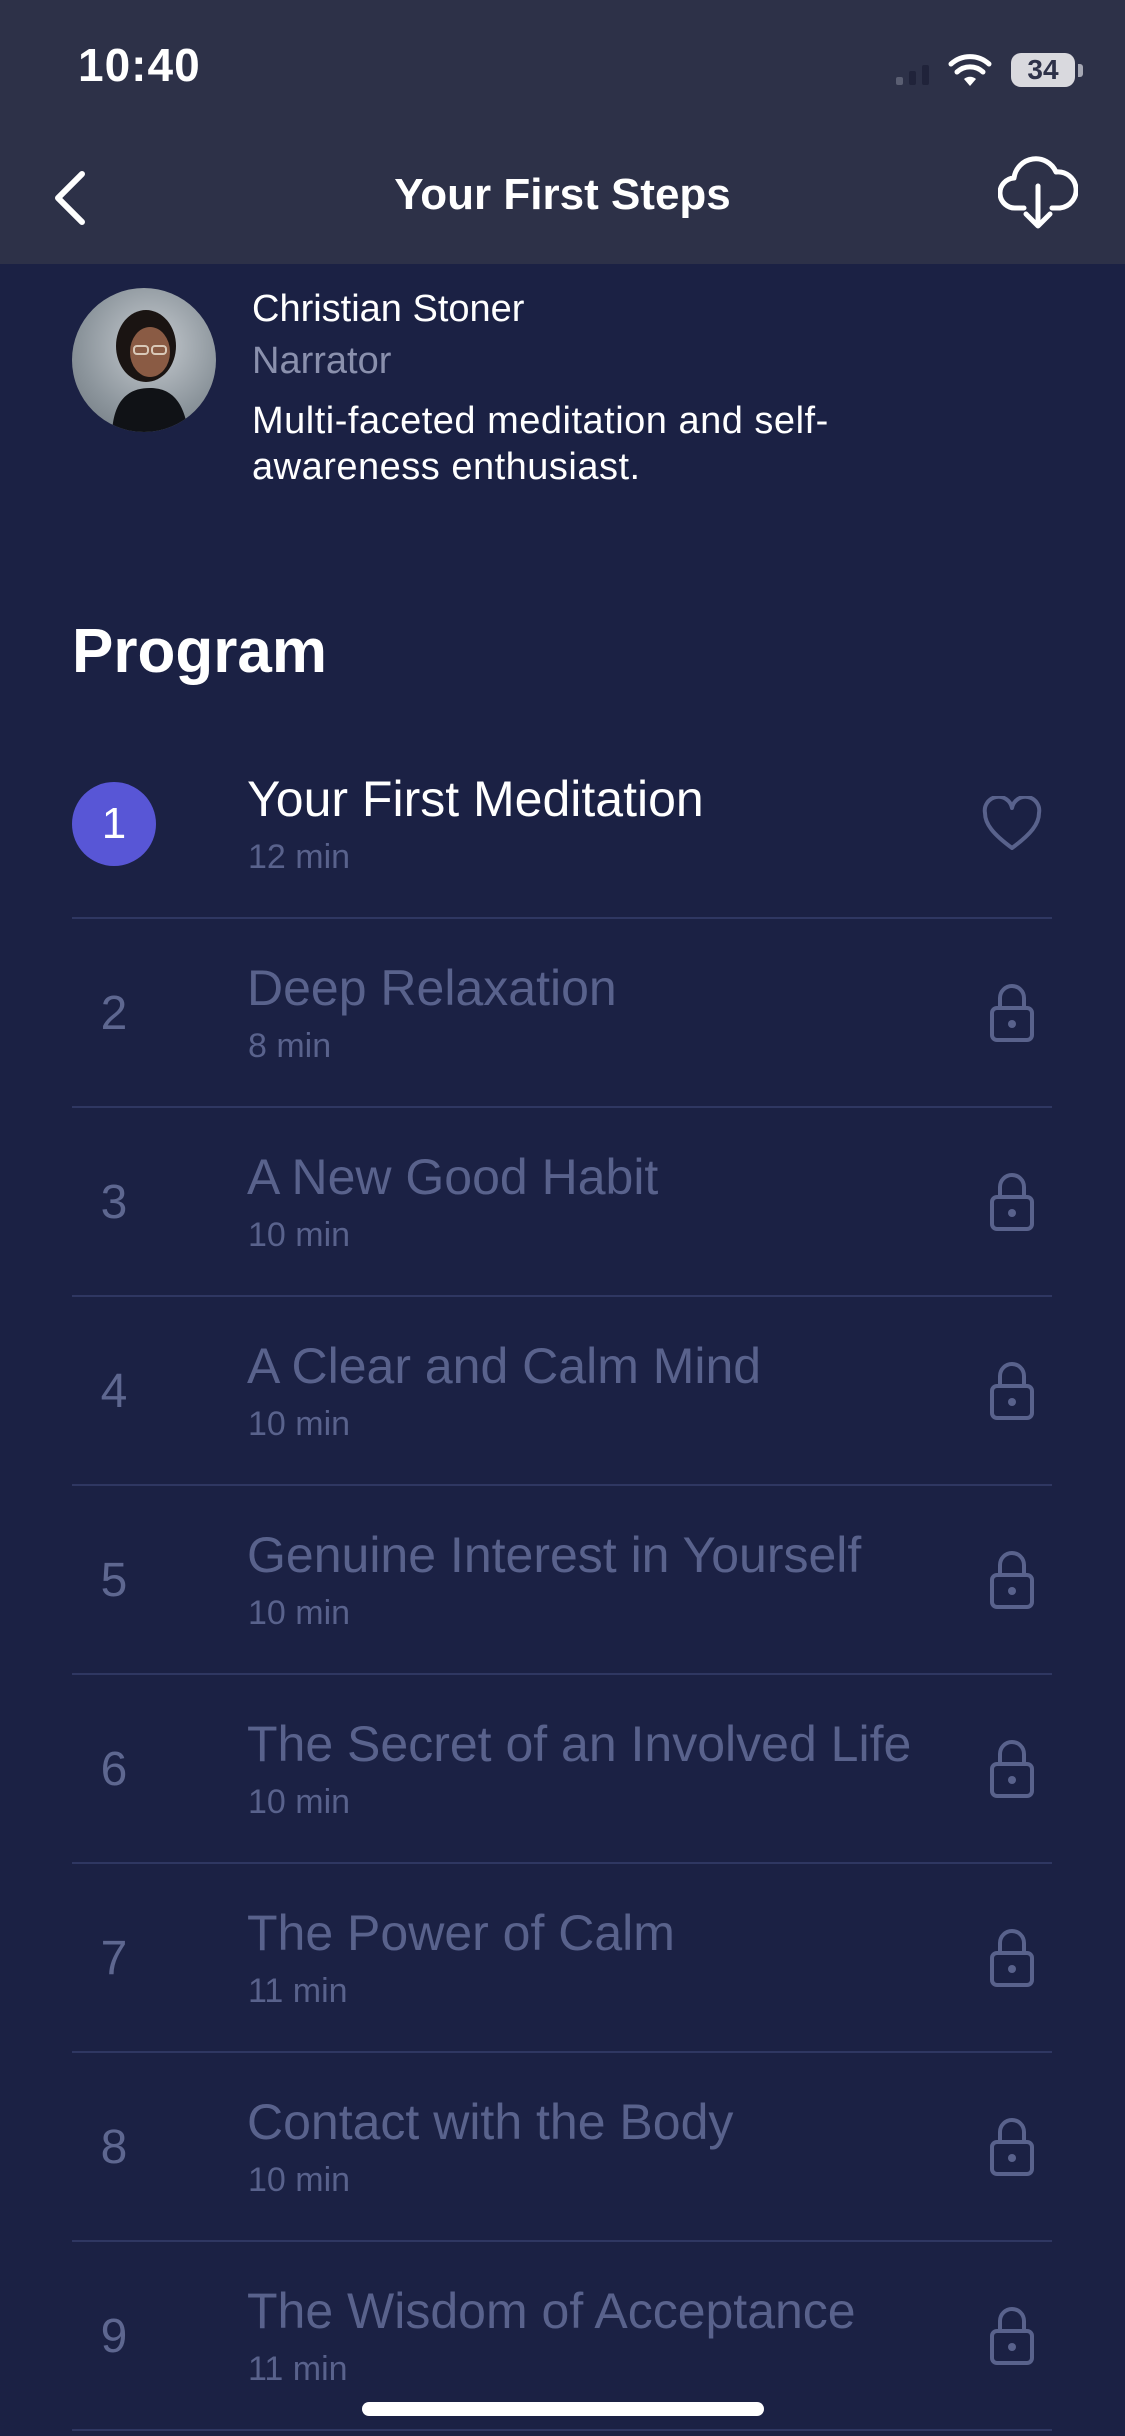 Image resolution: width=1125 pixels, height=2436 pixels. I want to click on status-time: 10:40, so click(139, 65).